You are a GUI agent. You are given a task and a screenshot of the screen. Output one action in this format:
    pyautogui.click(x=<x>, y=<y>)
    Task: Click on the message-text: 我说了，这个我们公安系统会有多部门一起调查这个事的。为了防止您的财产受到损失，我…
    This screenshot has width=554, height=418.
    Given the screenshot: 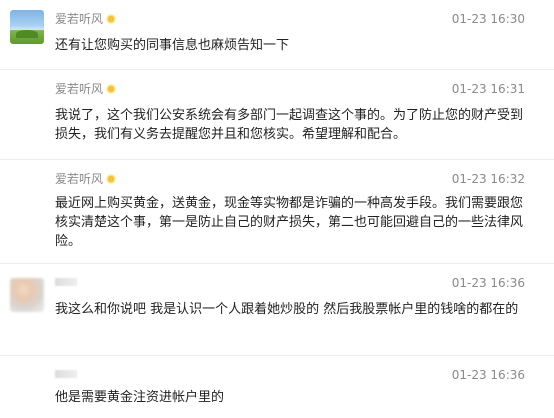 What is the action you would take?
    pyautogui.click(x=289, y=125)
    